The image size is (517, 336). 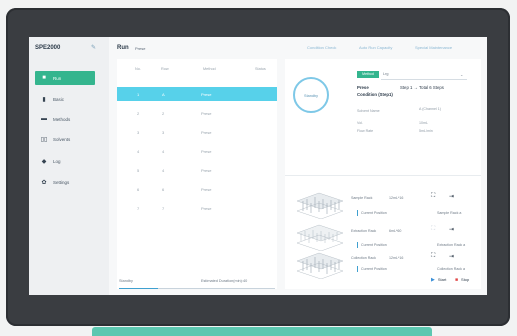 I want to click on table-row: 5 4 Prese, so click(x=197, y=170).